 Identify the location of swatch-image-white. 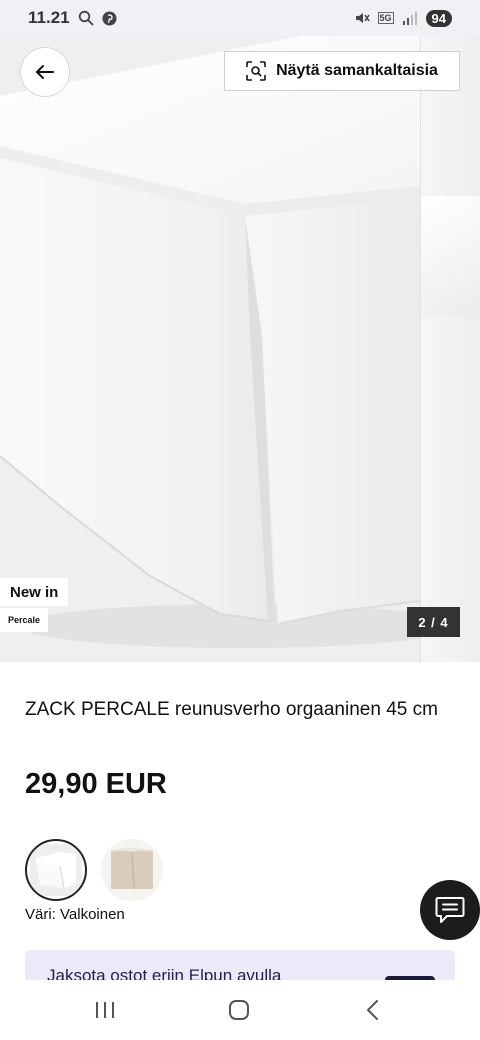
(56, 870).